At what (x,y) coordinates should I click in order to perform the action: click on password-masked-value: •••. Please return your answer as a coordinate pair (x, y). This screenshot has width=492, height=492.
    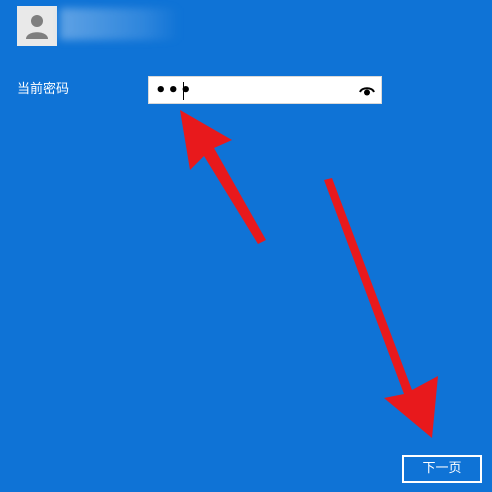
    Looking at the image, I should click on (174, 90).